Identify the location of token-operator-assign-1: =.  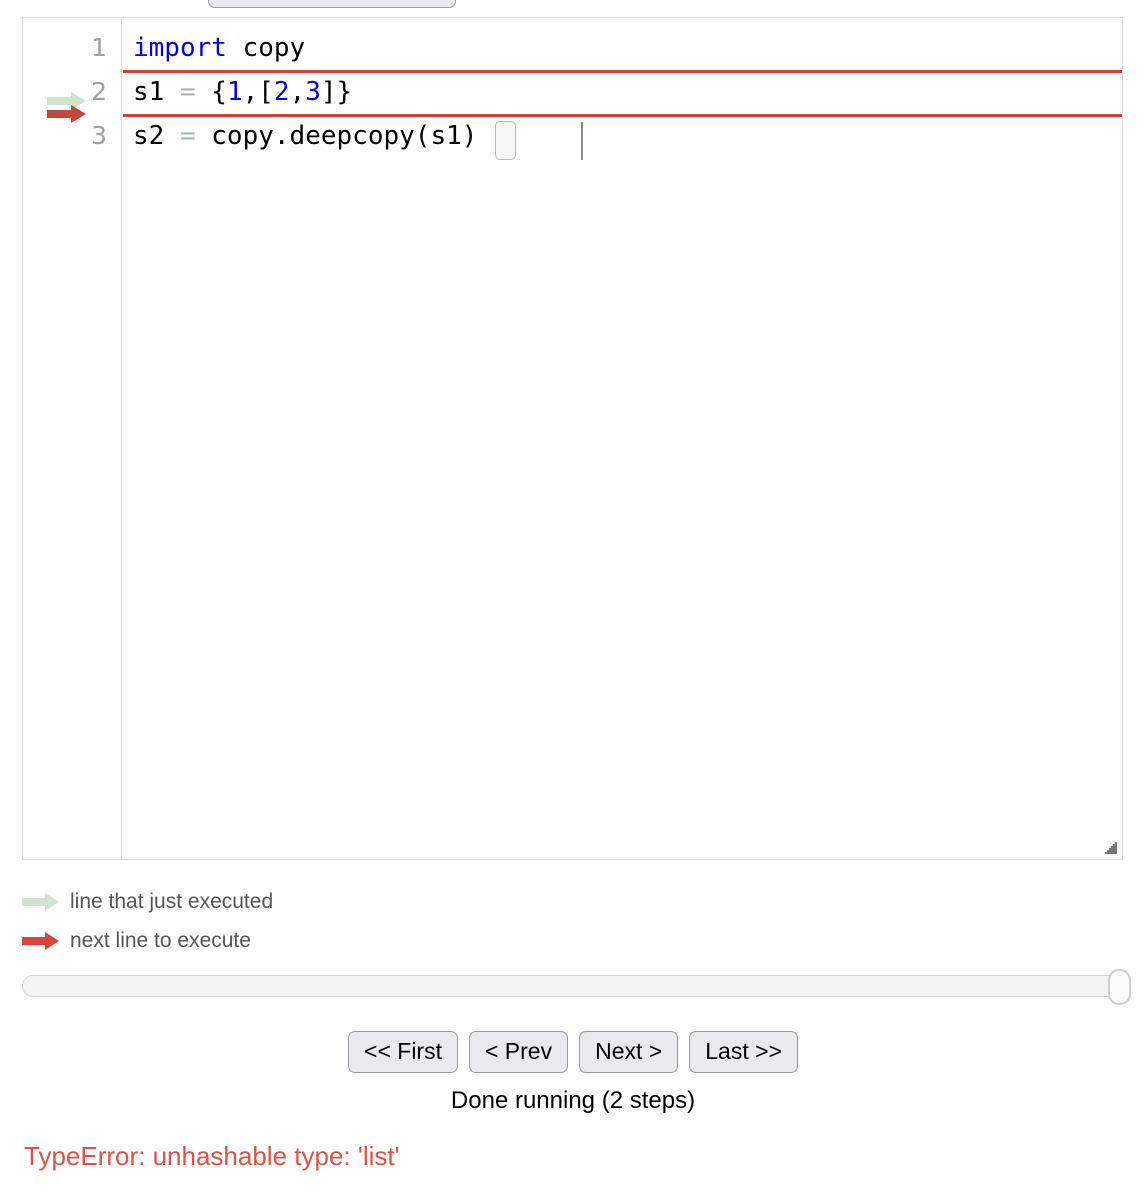
(187, 92).